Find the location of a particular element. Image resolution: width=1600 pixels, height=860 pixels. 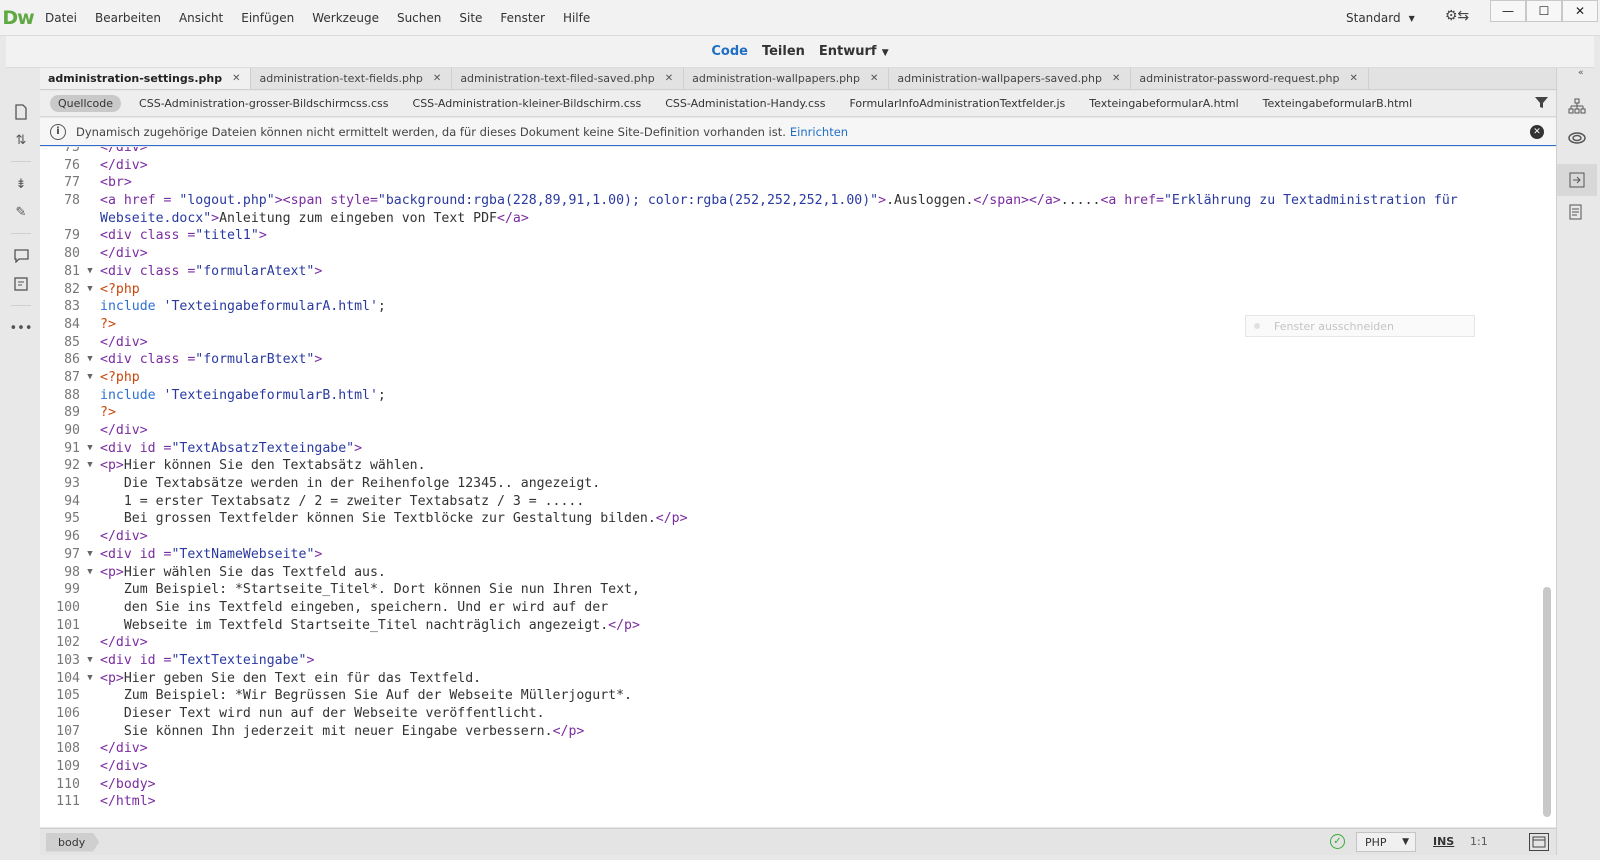

snippets-icon is located at coordinates (1577, 212).